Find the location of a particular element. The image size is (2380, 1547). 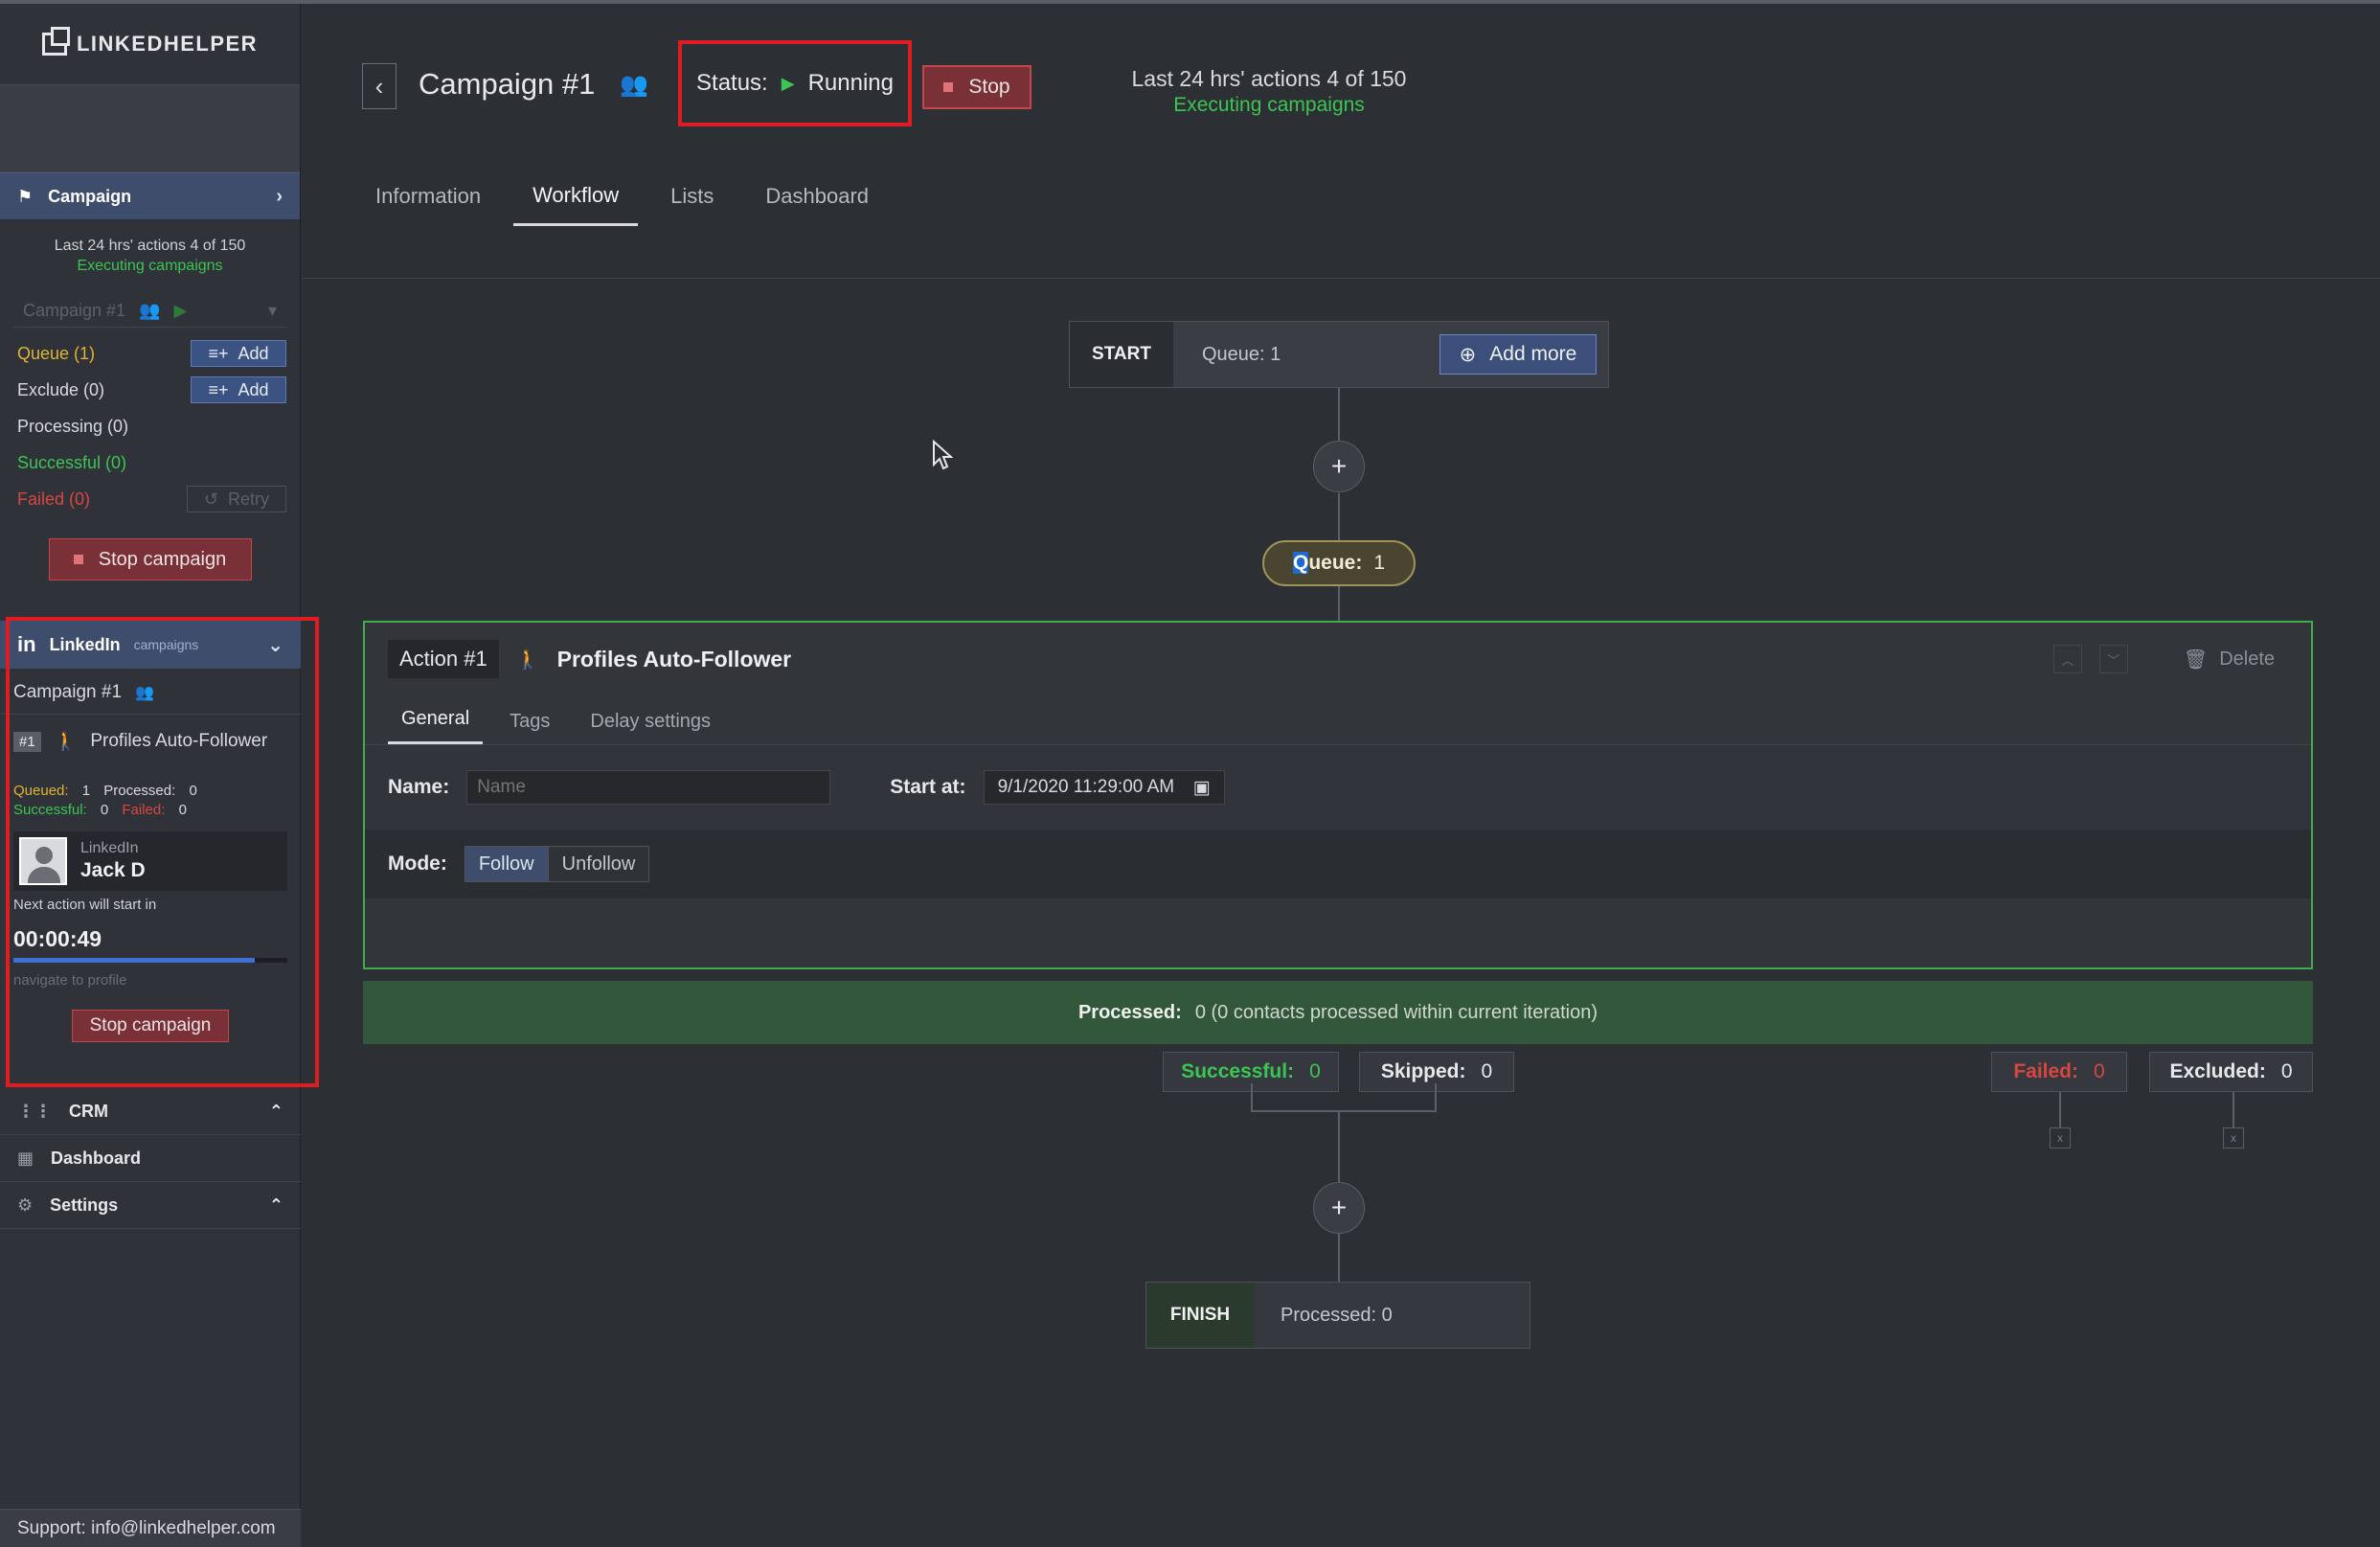

logo-text: LINKEDHELPER is located at coordinates (167, 44).